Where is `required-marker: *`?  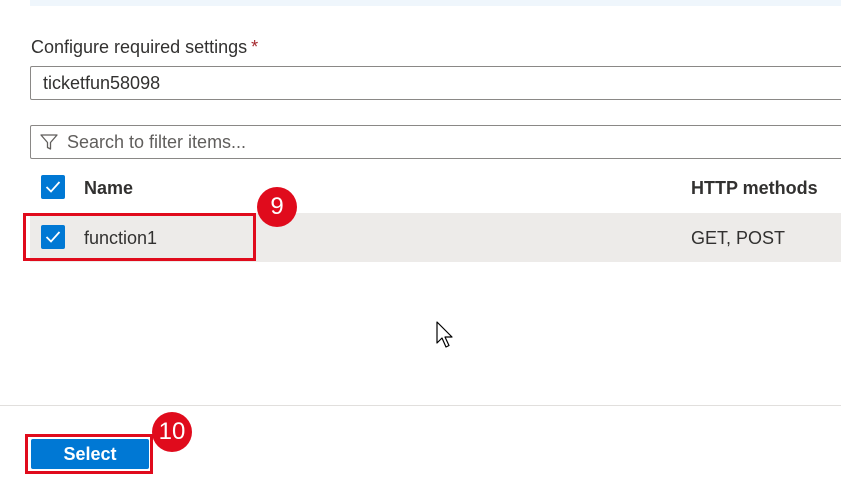
required-marker: * is located at coordinates (255, 47).